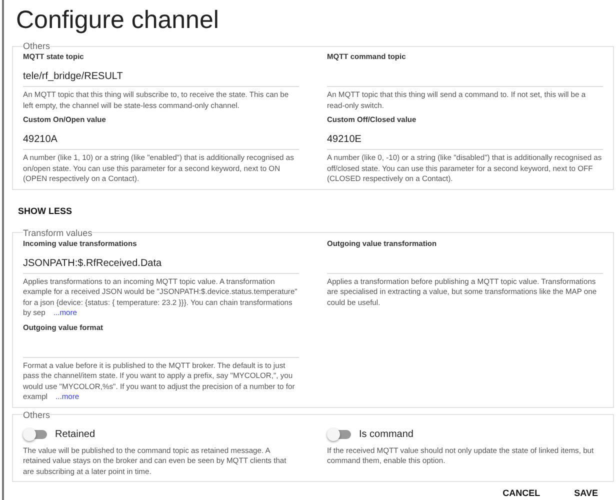 Image resolution: width=616 pixels, height=500 pixels. What do you see at coordinates (118, 20) in the screenshot?
I see `dialog-title: Configure channel` at bounding box center [118, 20].